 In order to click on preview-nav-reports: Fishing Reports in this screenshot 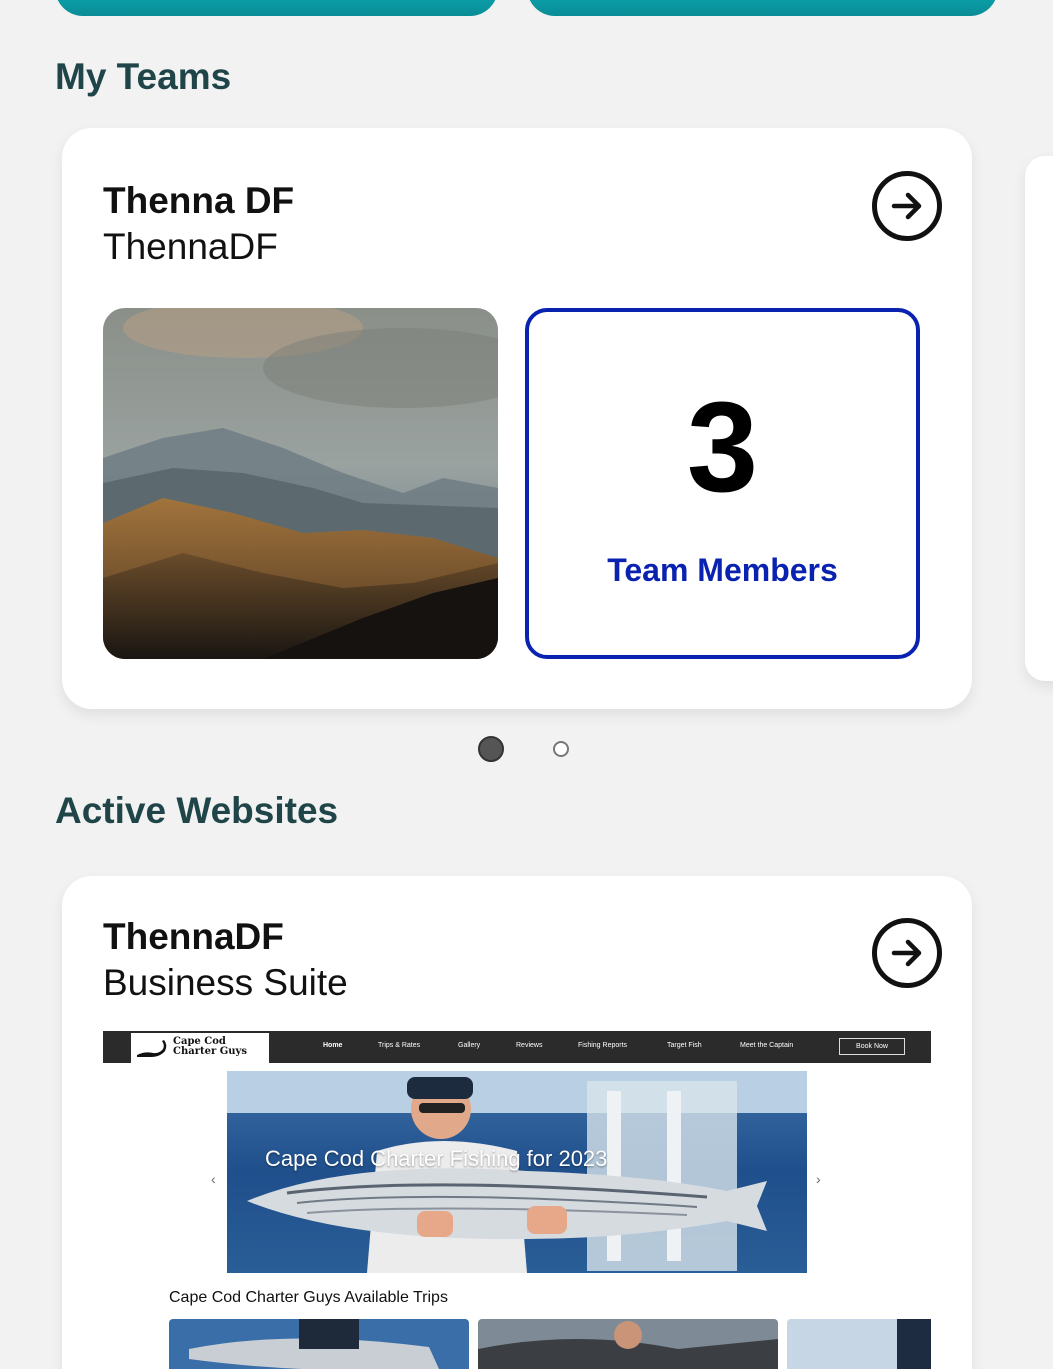, I will do `click(603, 1045)`.